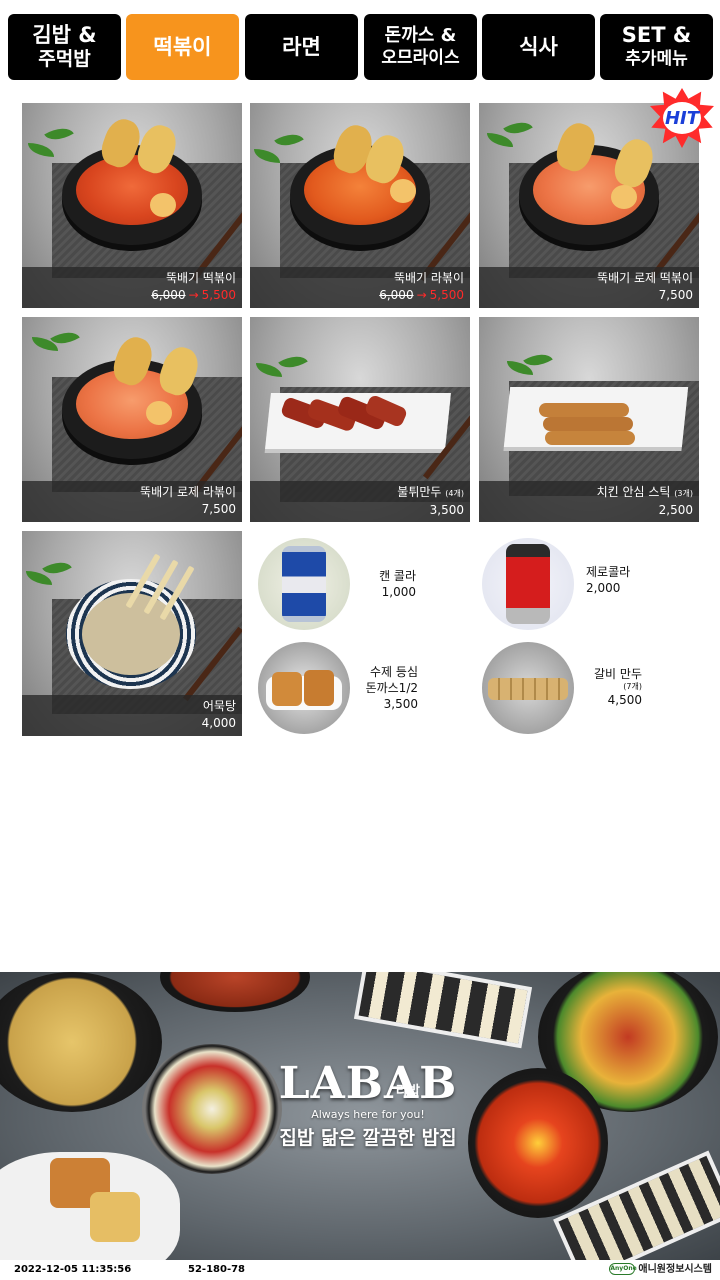 The image size is (720, 1280). I want to click on menu-item-can-cola: 캔 콜라 1,000, so click(348, 584).